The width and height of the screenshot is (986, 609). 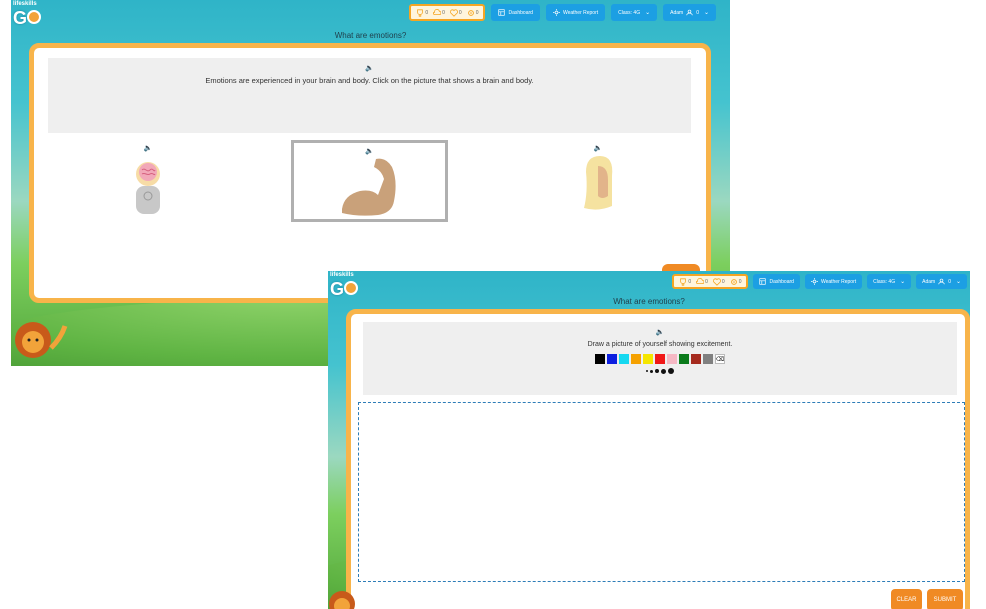 I want to click on choice-list: 🔈 🔈 🔈, so click(x=369, y=182).